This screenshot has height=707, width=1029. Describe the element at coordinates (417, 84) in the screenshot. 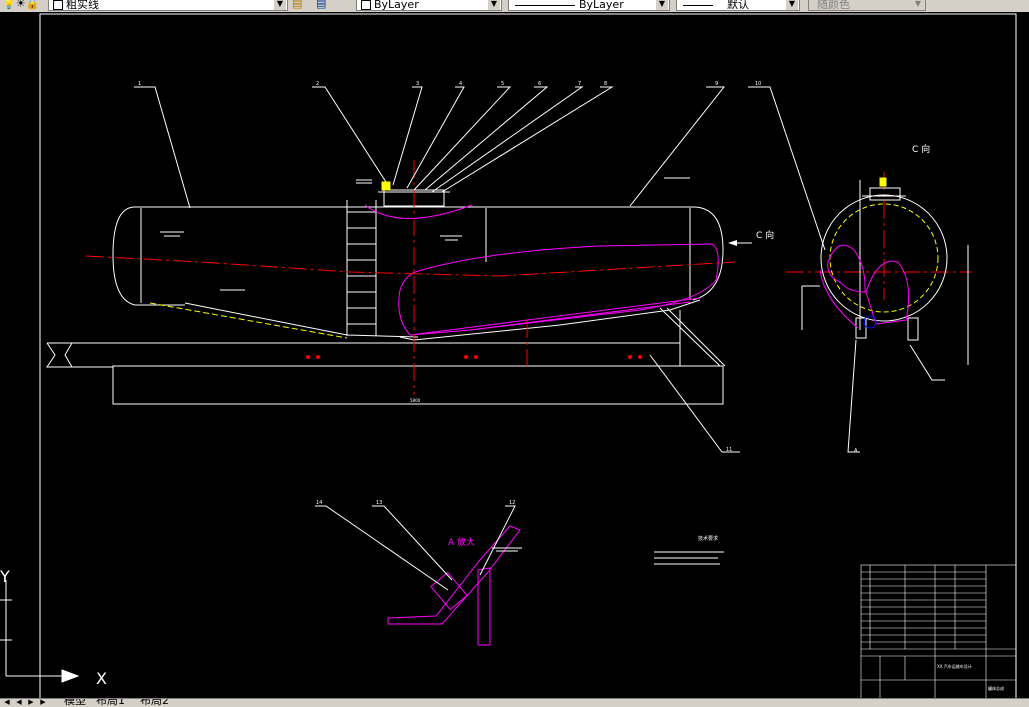

I see `balloon-3: 3` at that location.